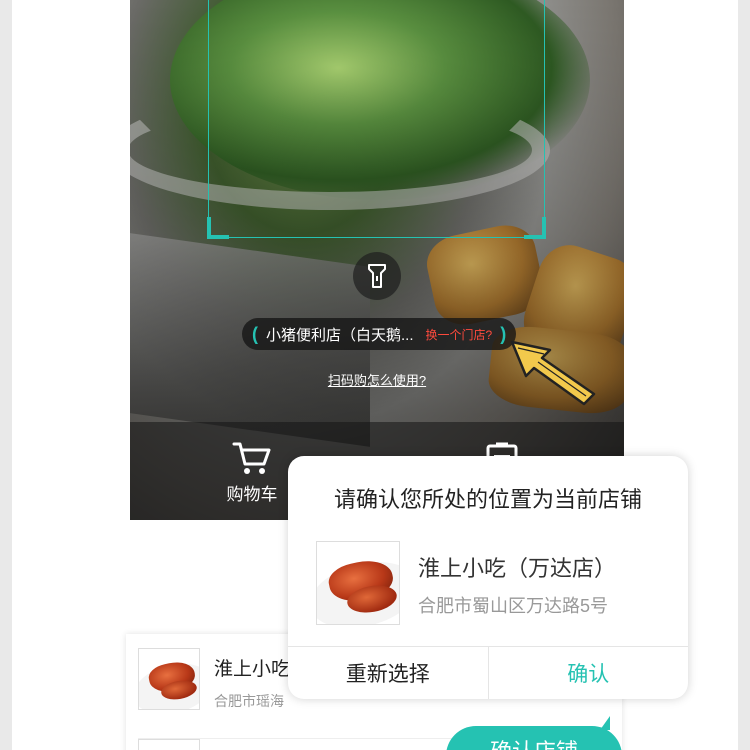 This screenshot has width=750, height=750. Describe the element at coordinates (513, 606) in the screenshot. I see `dialog-store-address: 合肥市蜀山区万达路5号` at that location.